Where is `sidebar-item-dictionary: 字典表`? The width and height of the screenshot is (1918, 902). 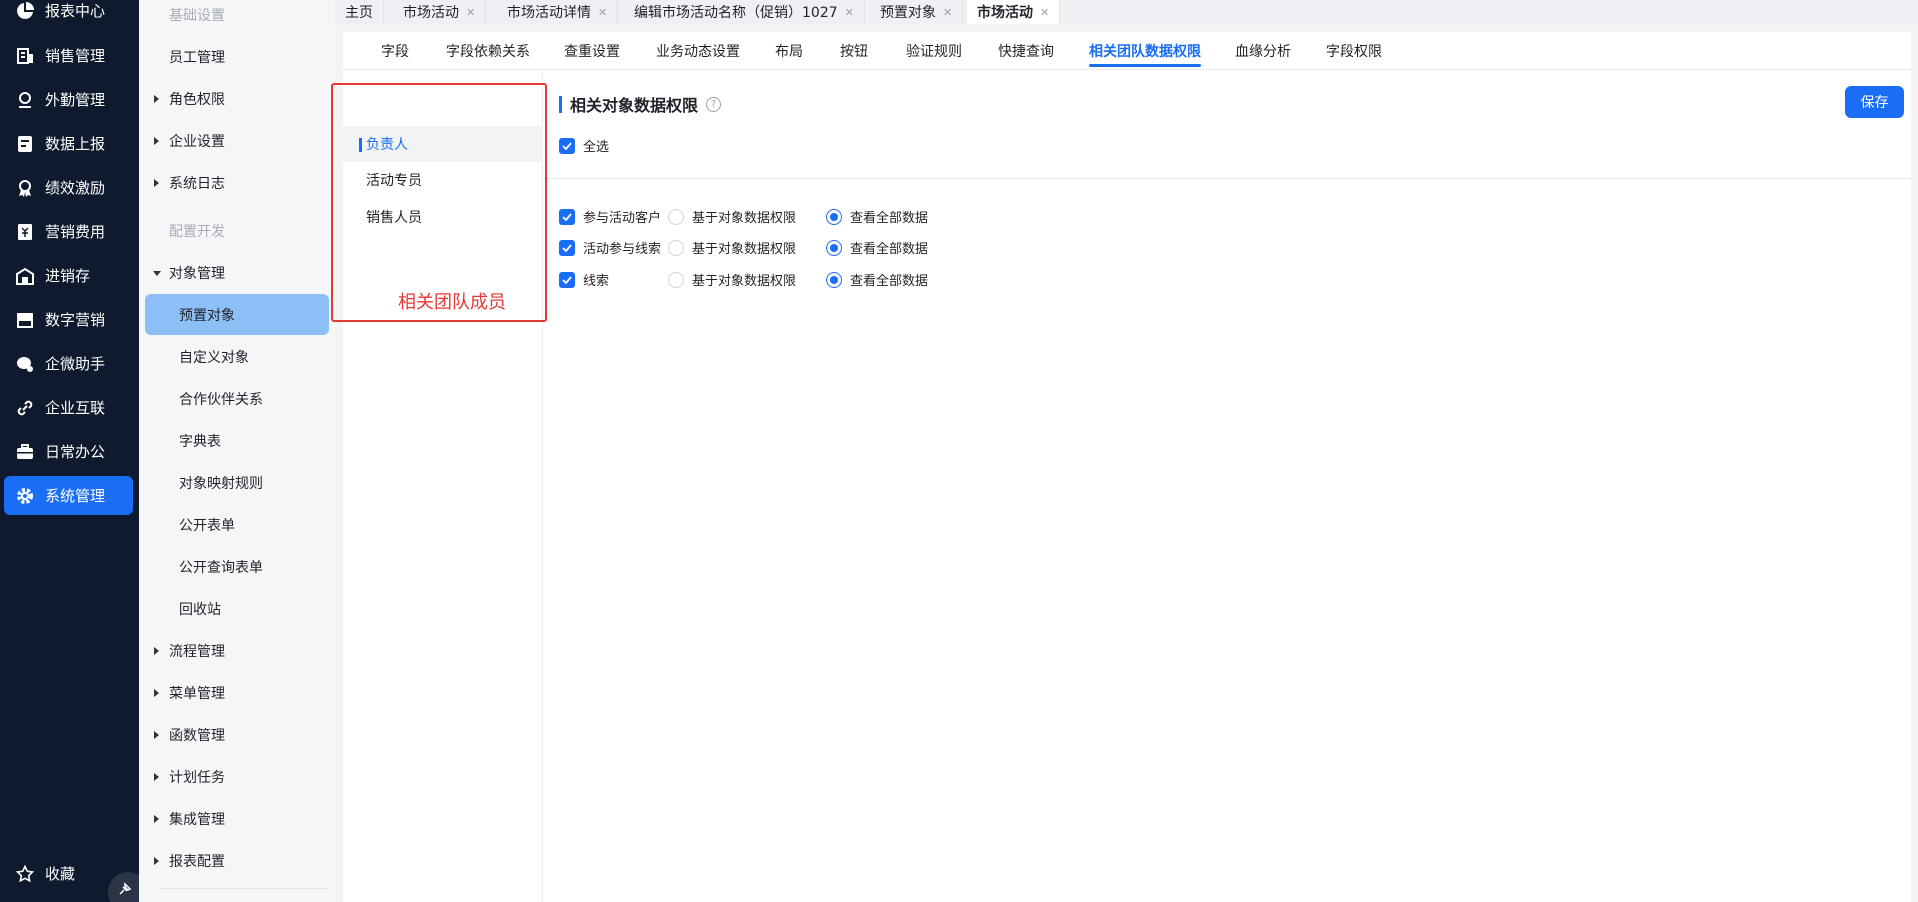
sidebar-item-dictionary: 字典表 is located at coordinates (237, 441).